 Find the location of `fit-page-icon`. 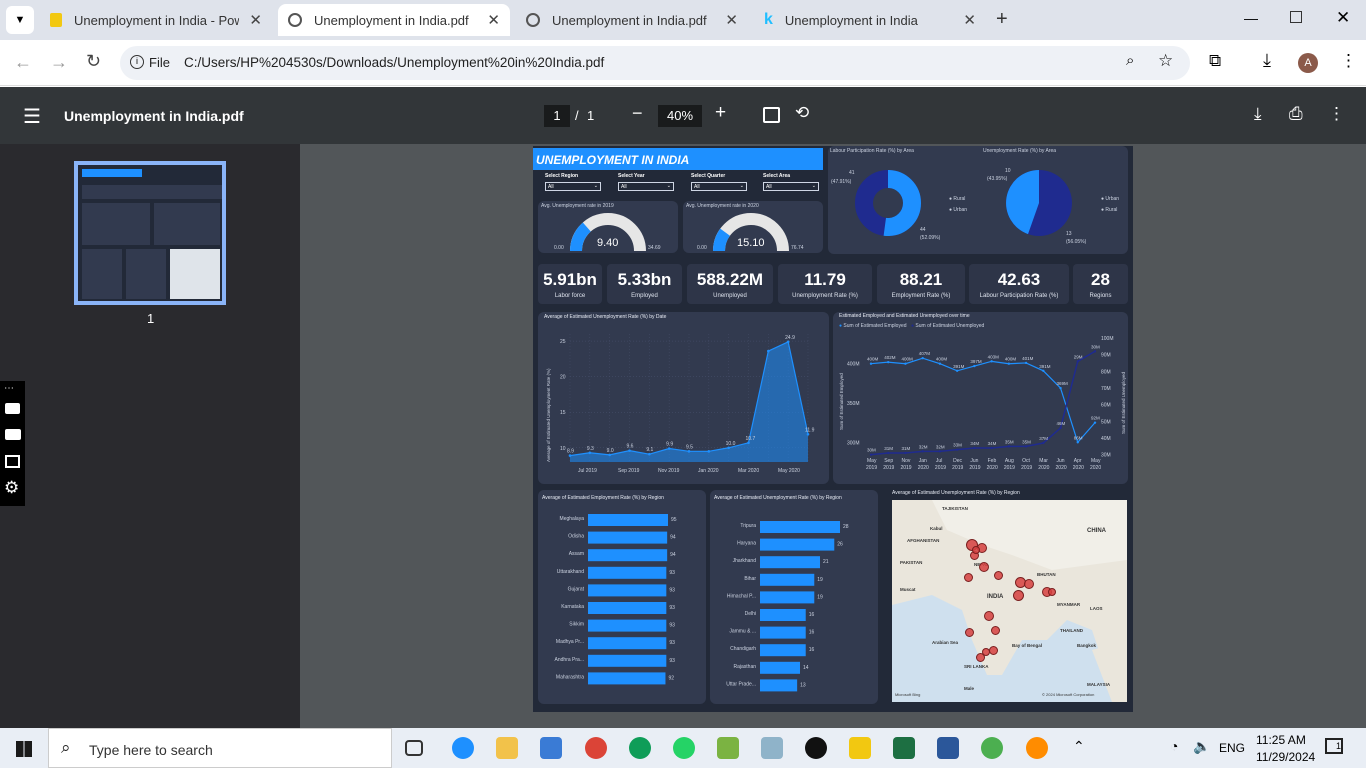

fit-page-icon is located at coordinates (771, 115).